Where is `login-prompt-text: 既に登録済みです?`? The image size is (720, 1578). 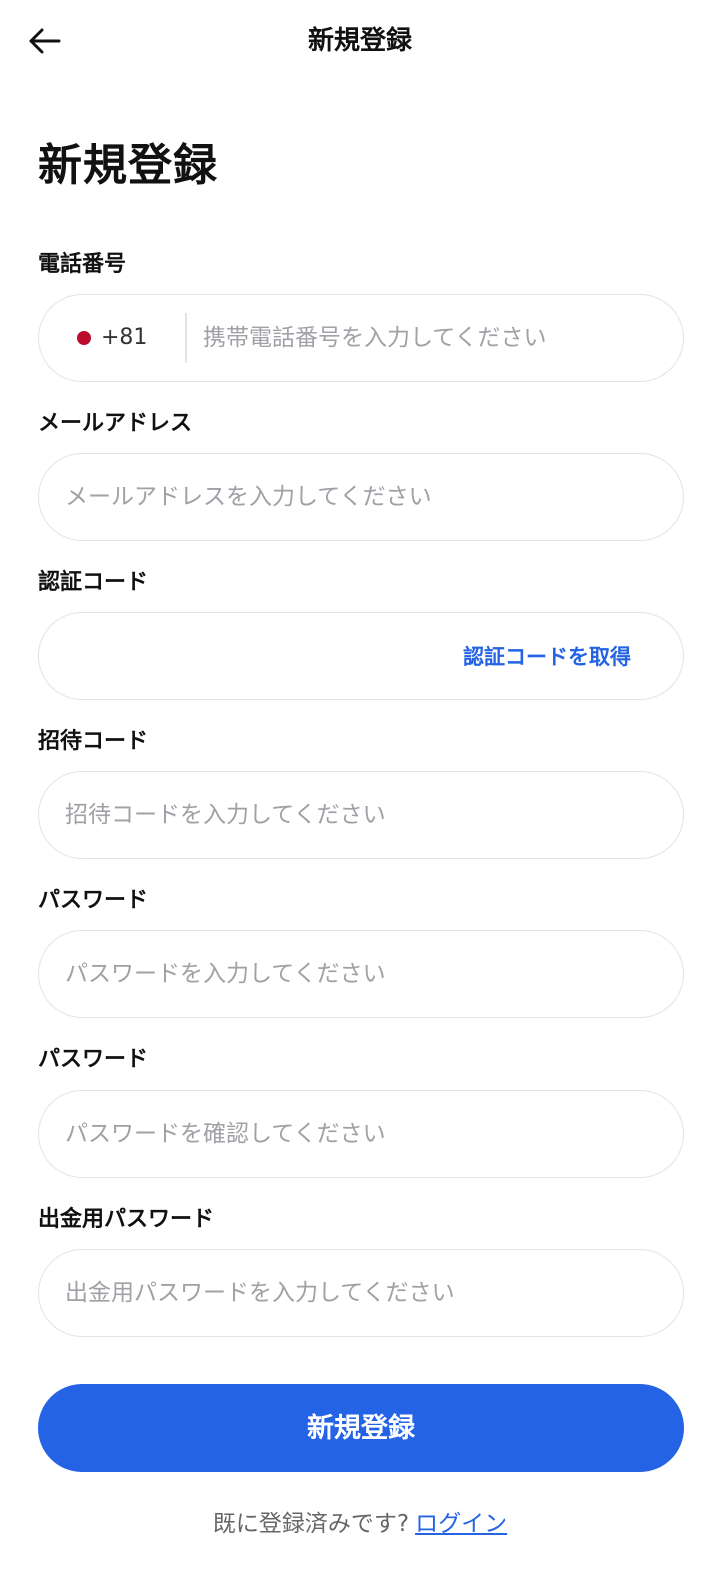 login-prompt-text: 既に登録済みです? is located at coordinates (311, 1524).